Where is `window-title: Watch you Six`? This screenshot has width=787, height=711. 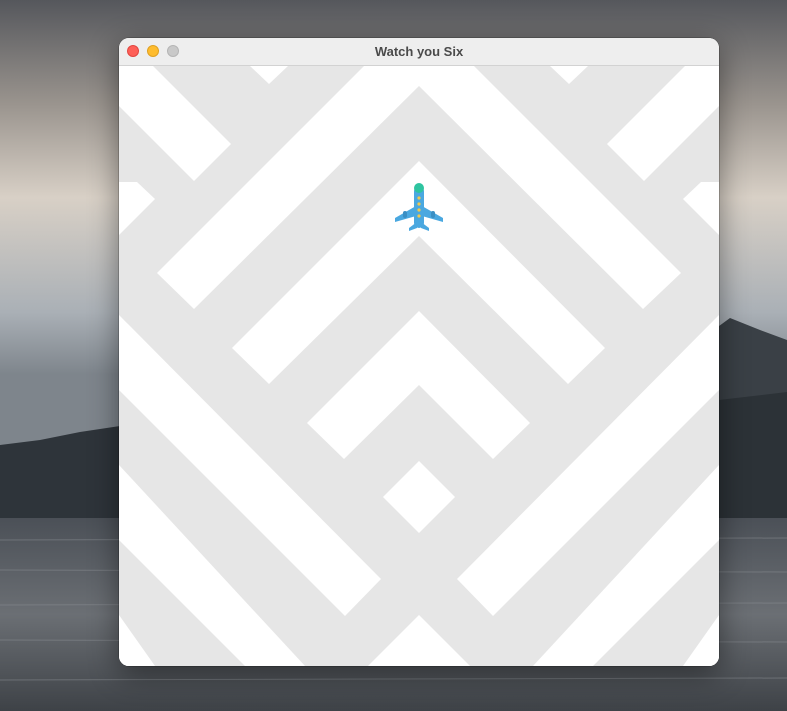
window-title: Watch you Six is located at coordinates (419, 51).